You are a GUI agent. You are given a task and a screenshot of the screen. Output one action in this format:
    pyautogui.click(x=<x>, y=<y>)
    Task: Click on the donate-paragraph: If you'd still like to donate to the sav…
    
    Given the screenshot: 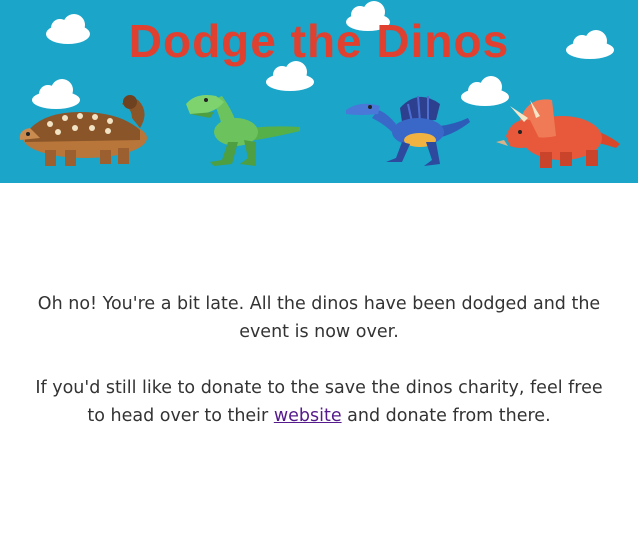 What is the action you would take?
    pyautogui.click(x=319, y=402)
    